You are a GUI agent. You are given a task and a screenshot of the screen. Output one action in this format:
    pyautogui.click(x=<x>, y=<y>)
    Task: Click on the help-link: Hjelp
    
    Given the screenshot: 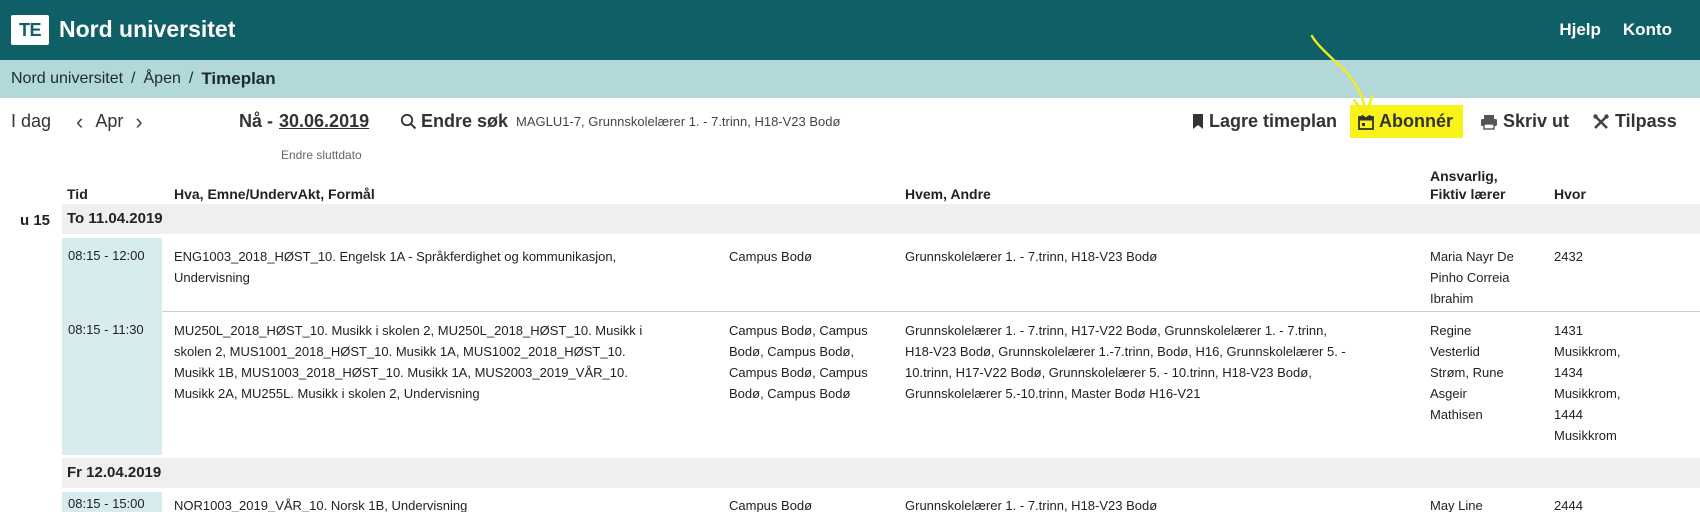 What is the action you would take?
    pyautogui.click(x=1580, y=30)
    